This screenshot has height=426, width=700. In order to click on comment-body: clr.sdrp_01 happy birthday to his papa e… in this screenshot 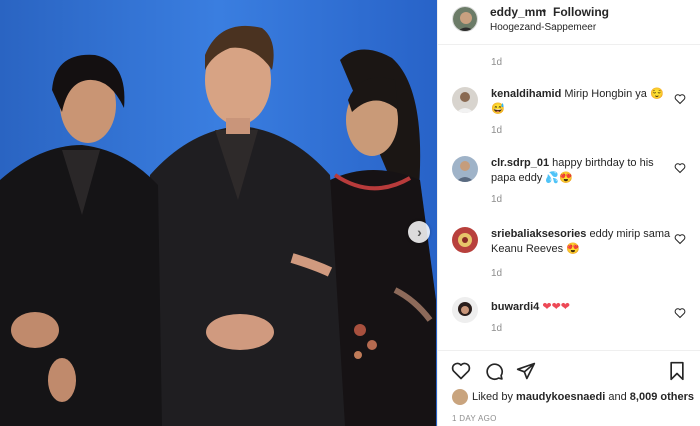, I will do `click(581, 171)`.